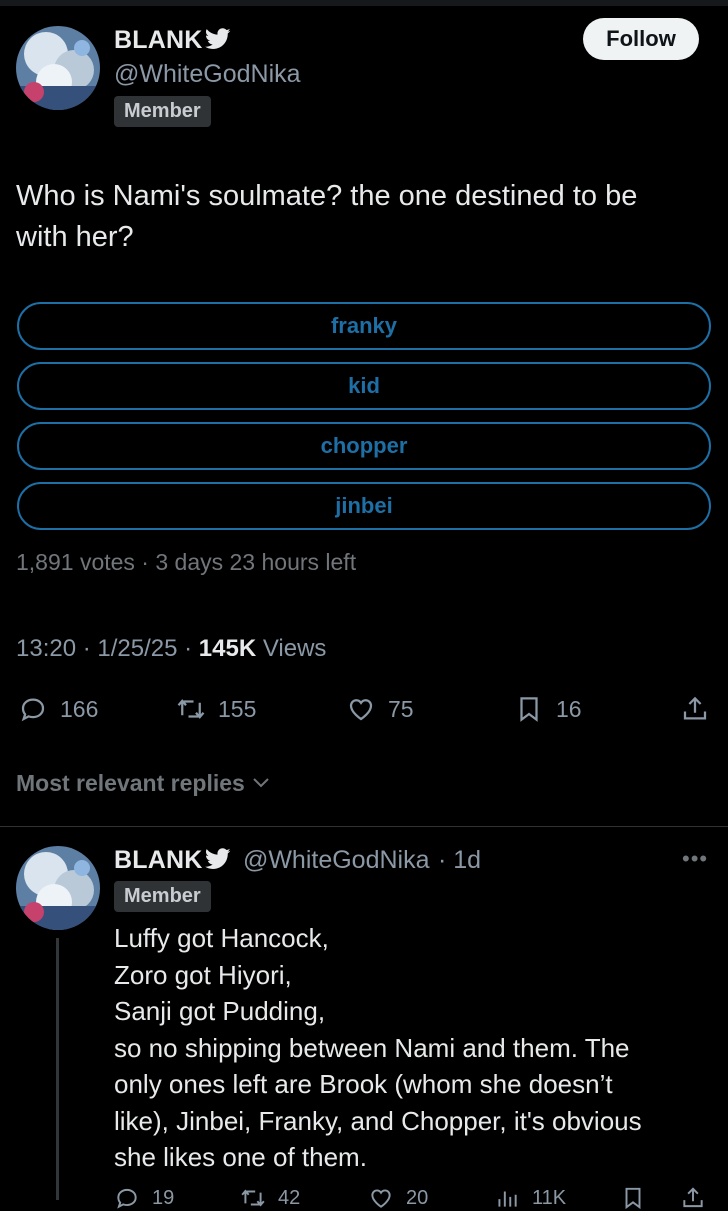 The height and width of the screenshot is (1211, 728). I want to click on reply-action: 166, so click(58, 709).